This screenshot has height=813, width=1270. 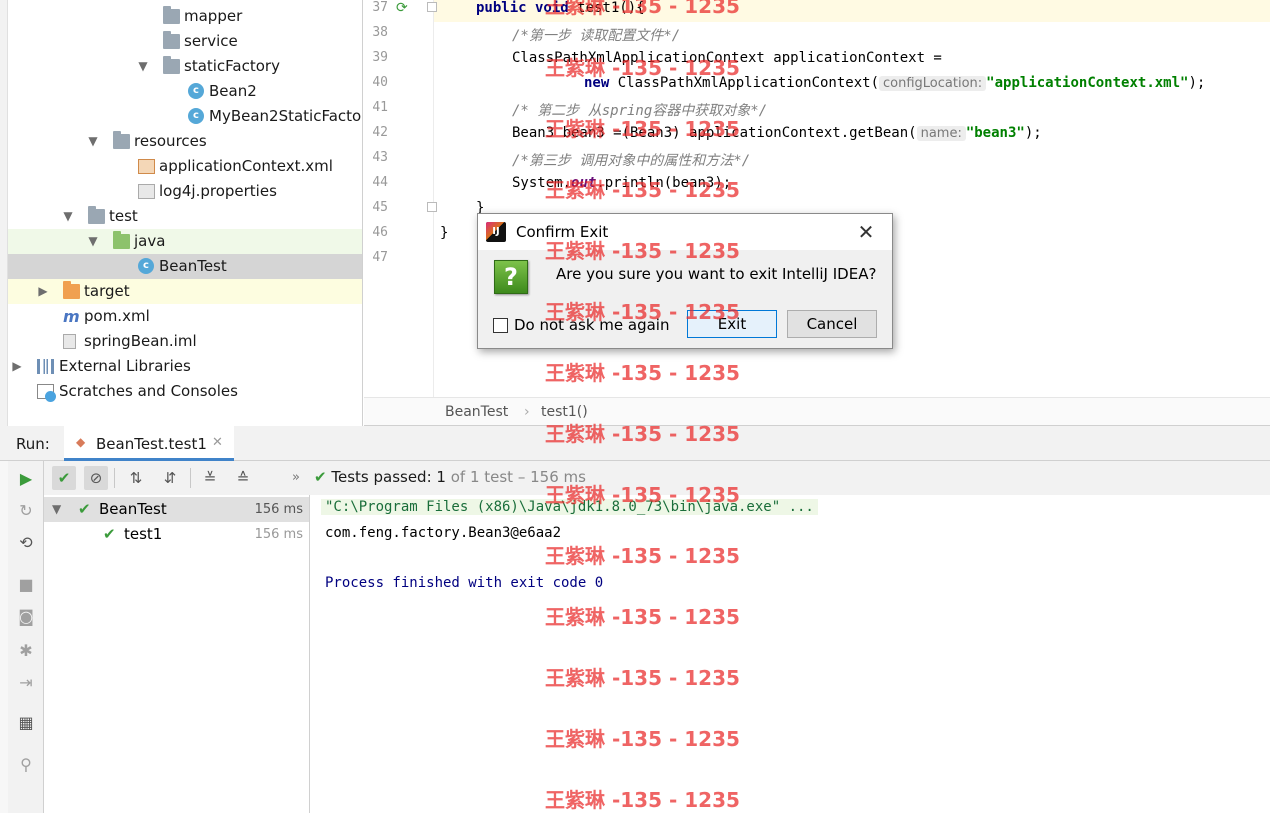 What do you see at coordinates (185, 216) in the screenshot?
I see `tree-item-test: ▼ test` at bounding box center [185, 216].